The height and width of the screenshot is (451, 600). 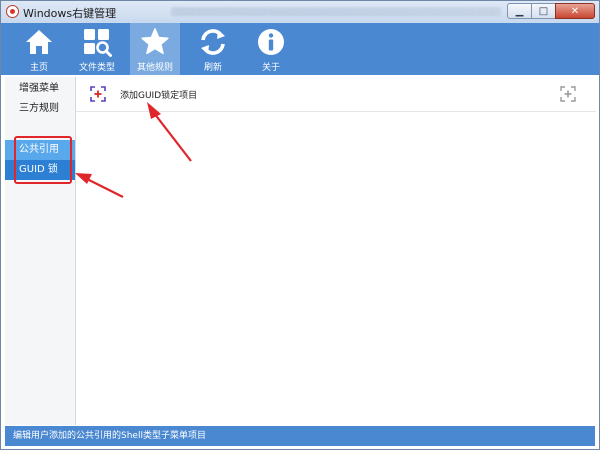 What do you see at coordinates (270, 68) in the screenshot?
I see `toolbar-about-label: 关于` at bounding box center [270, 68].